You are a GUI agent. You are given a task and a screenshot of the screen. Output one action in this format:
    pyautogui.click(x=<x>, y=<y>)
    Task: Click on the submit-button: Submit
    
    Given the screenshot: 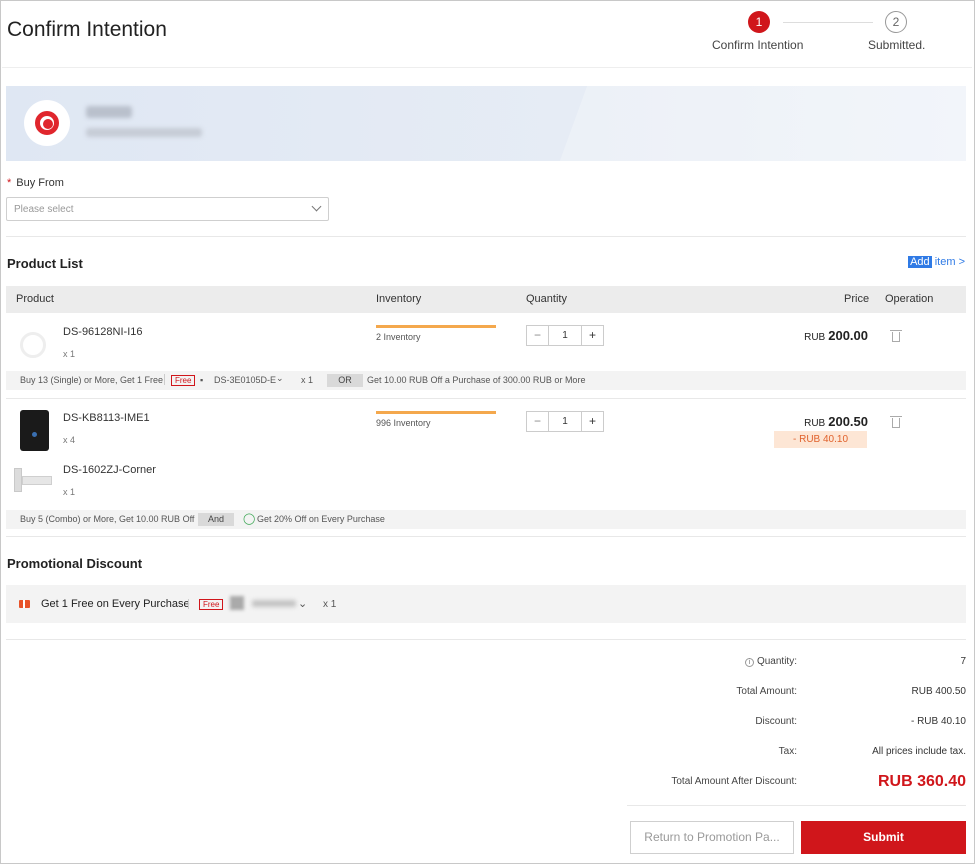 What is the action you would take?
    pyautogui.click(x=883, y=837)
    